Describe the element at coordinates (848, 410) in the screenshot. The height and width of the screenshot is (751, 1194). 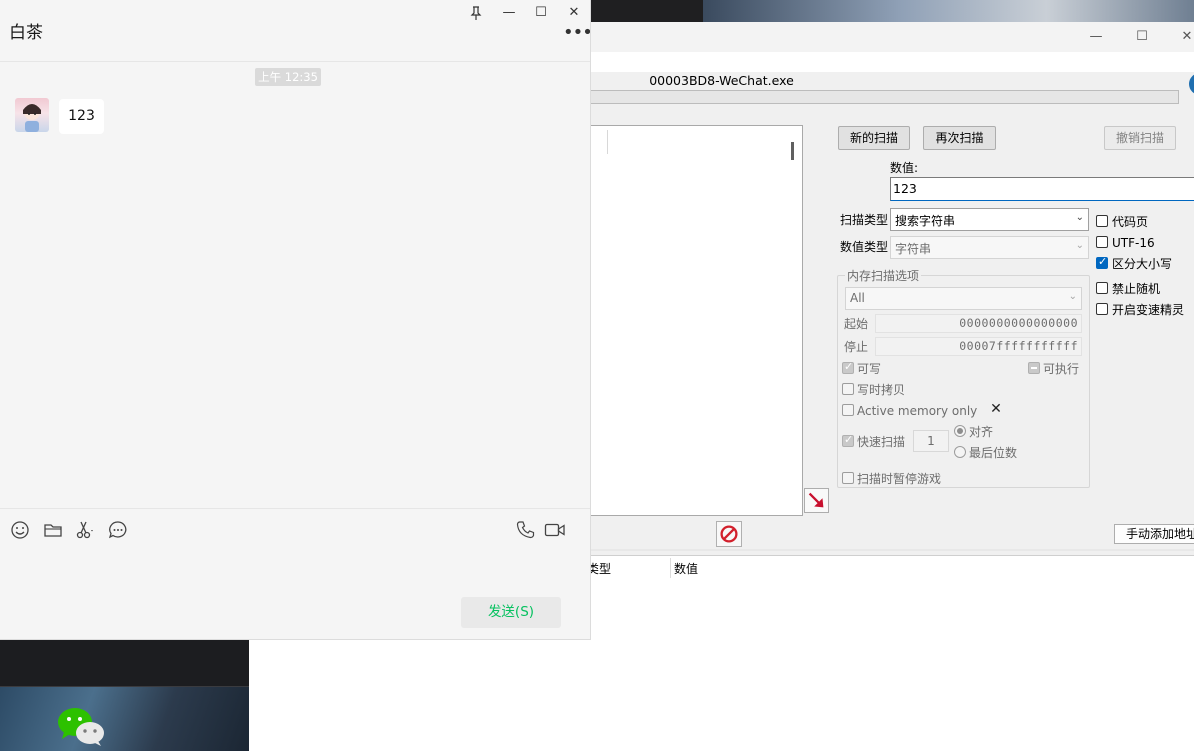
I see `active-memory-only-checkbox` at that location.